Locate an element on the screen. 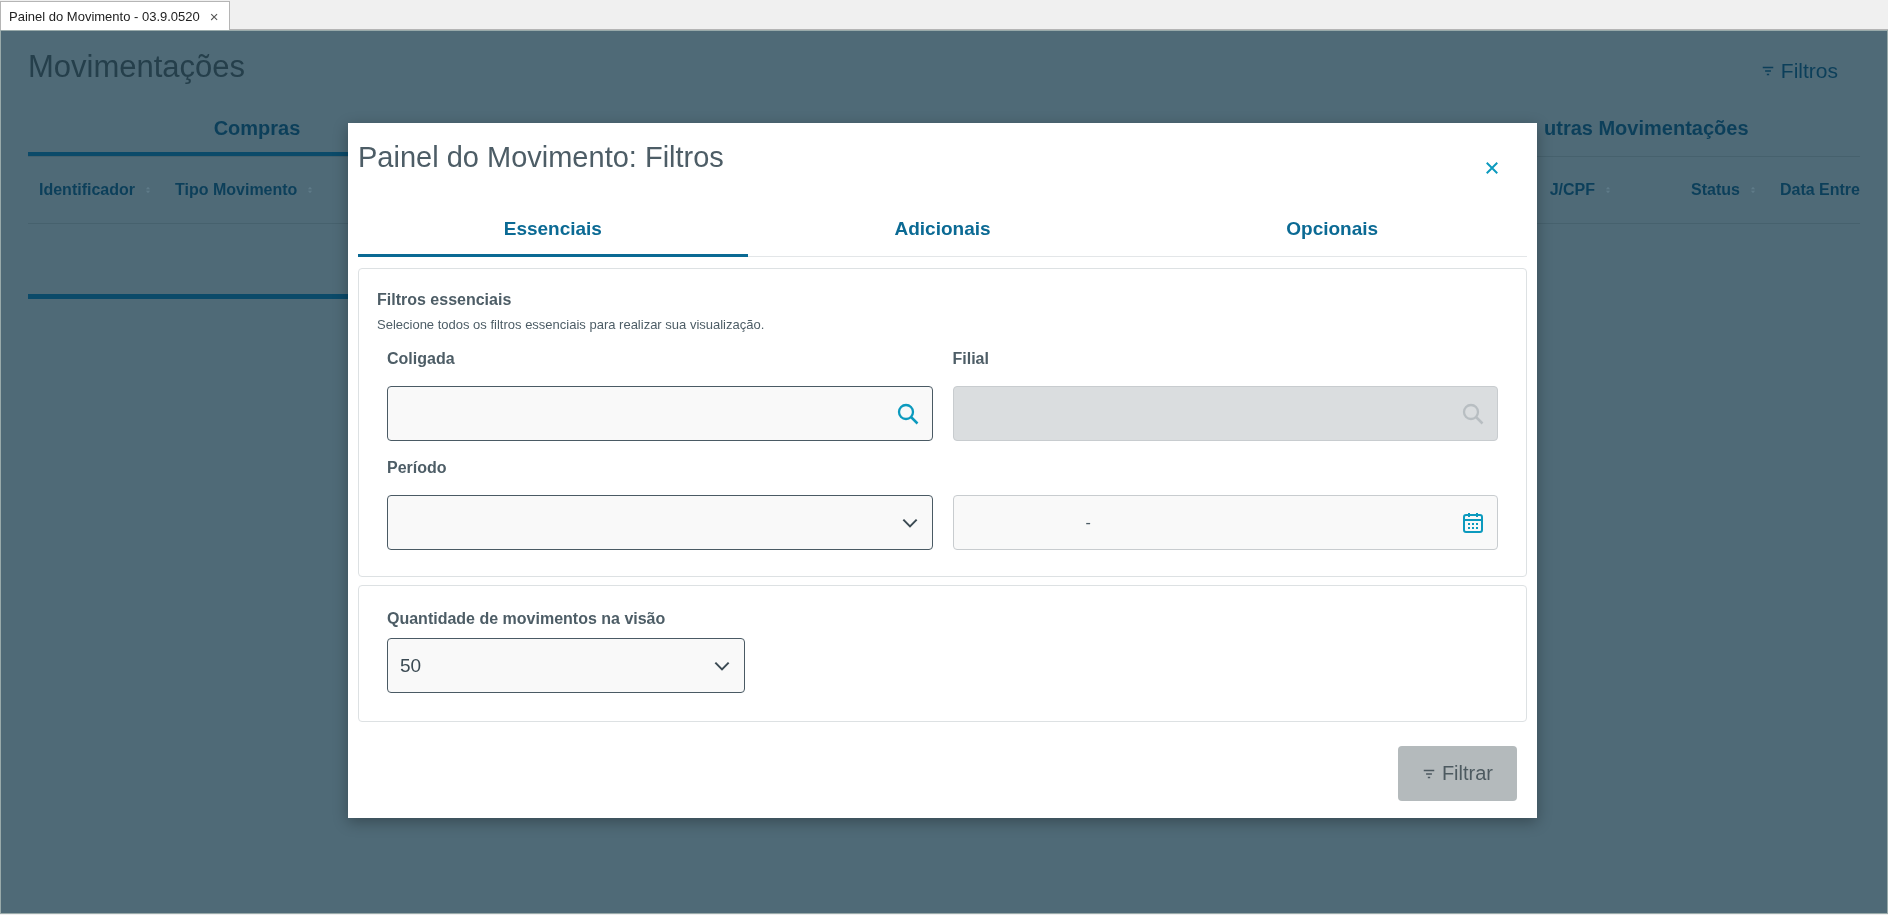  column-header: Status is located at coordinates (1715, 190).